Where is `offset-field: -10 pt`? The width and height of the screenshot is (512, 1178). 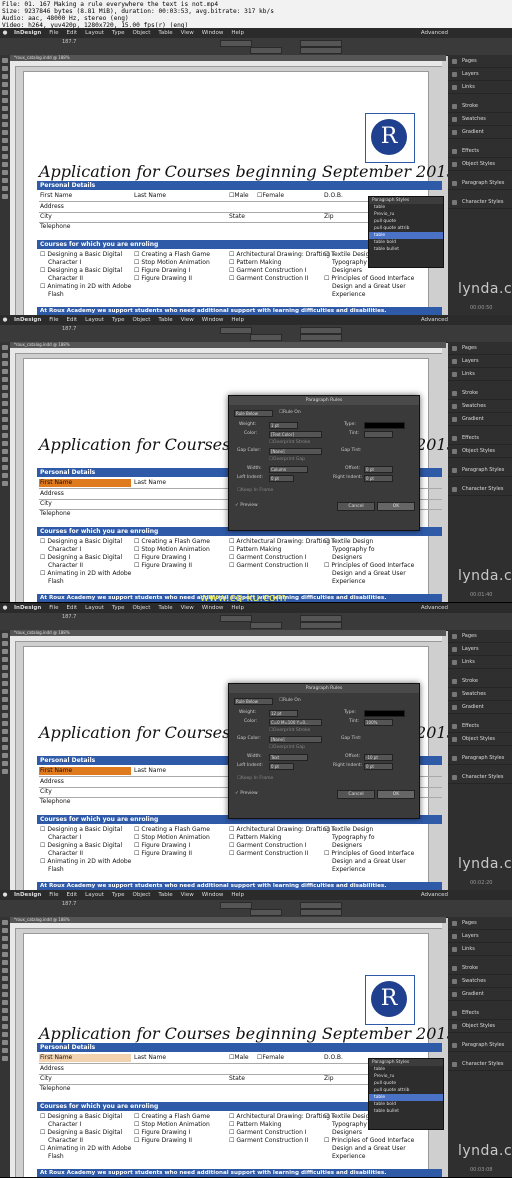
offset-field: -10 pt is located at coordinates (378, 757).